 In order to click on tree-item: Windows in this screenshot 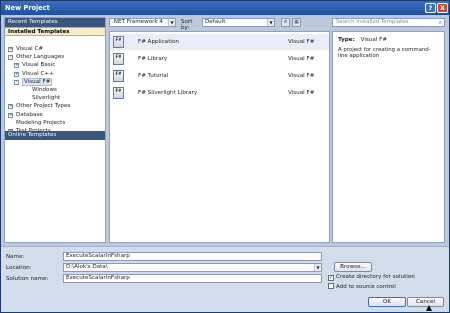, I will do `click(55, 91)`.